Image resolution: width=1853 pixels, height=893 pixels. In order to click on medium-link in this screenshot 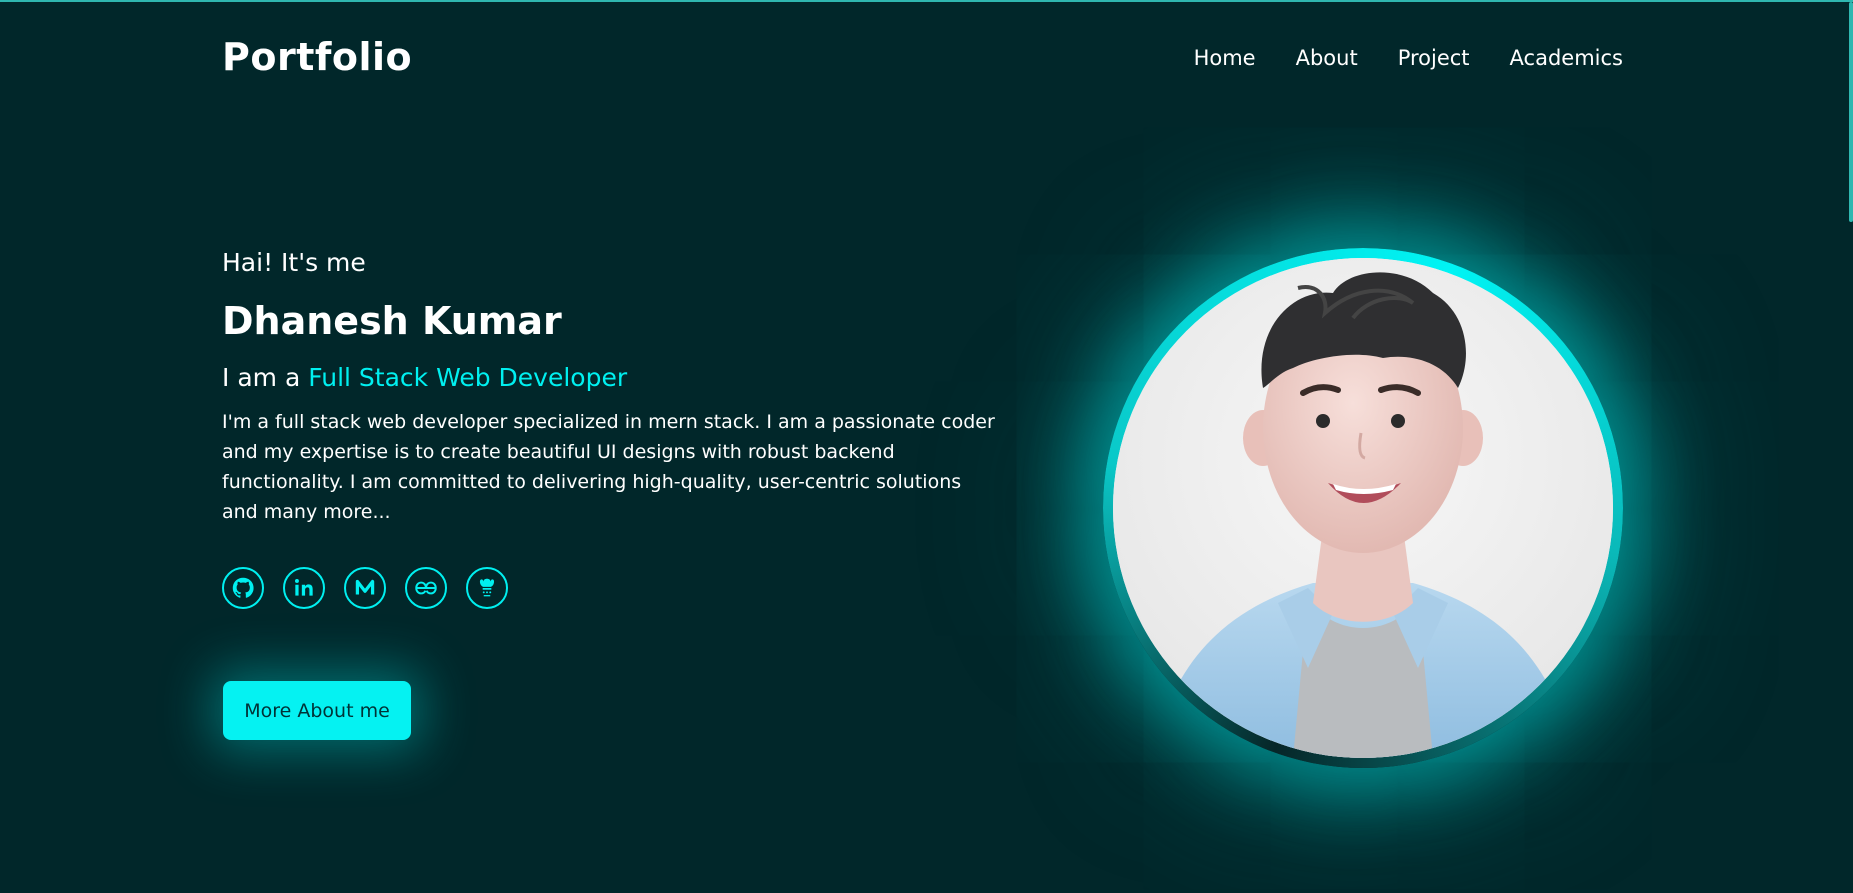, I will do `click(365, 588)`.